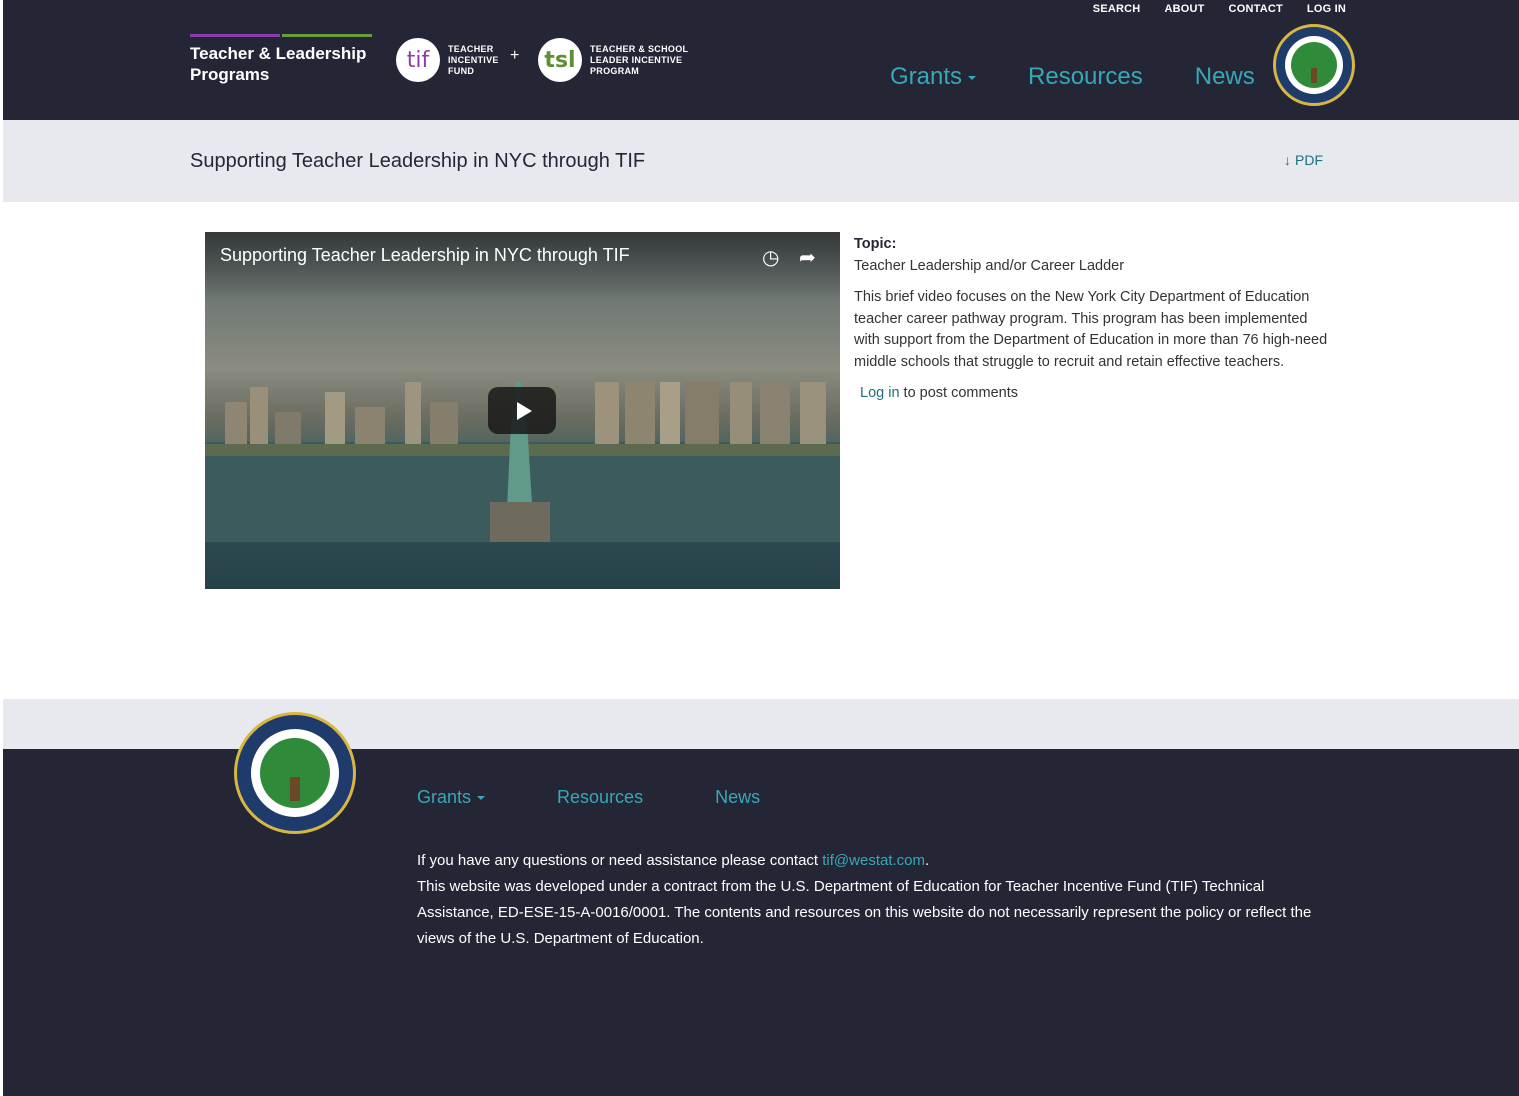 Image resolution: width=1519 pixels, height=1096 pixels. I want to click on share-icon: ➦, so click(807, 257).